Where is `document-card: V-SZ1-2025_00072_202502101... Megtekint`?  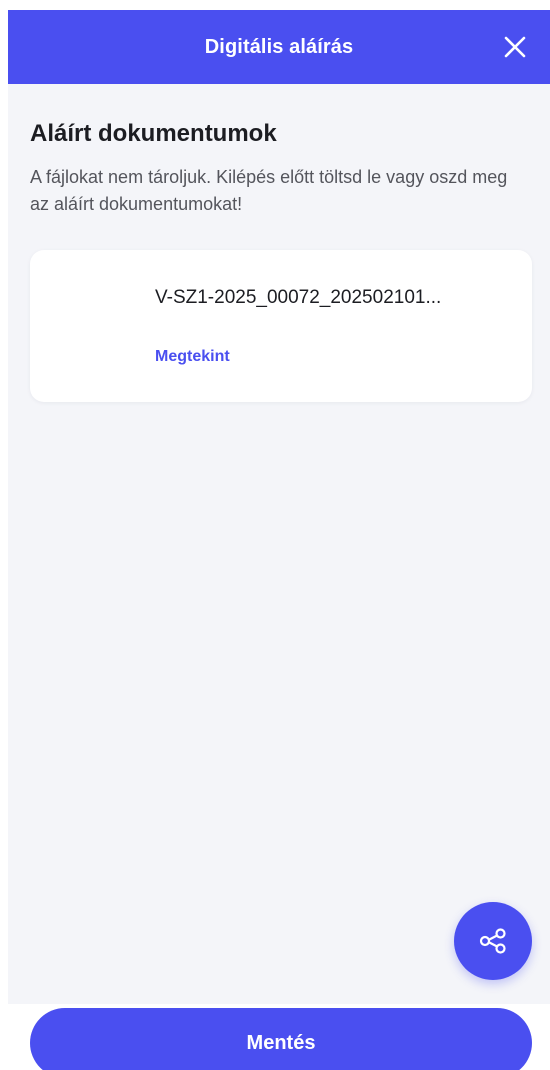
document-card: V-SZ1-2025_00072_202502101... Megtekint is located at coordinates (281, 326).